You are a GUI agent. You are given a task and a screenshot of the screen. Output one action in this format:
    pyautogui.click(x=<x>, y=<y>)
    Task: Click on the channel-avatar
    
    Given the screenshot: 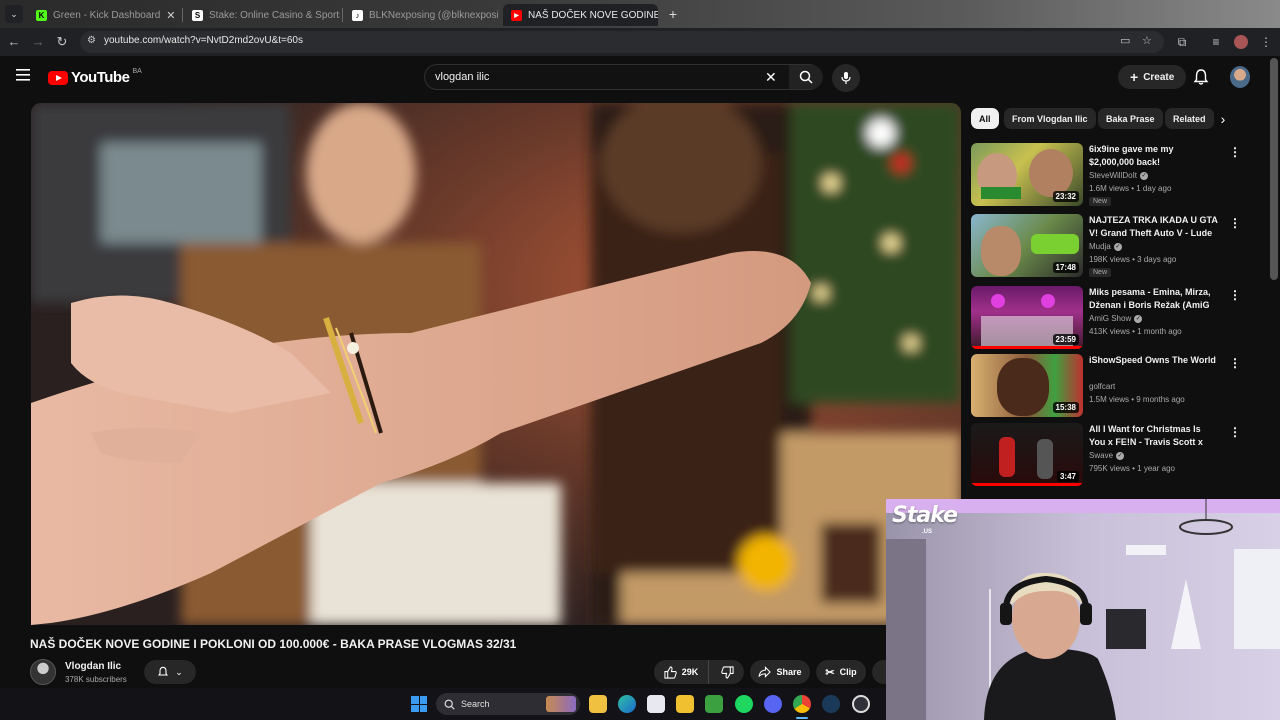 What is the action you would take?
    pyautogui.click(x=43, y=672)
    